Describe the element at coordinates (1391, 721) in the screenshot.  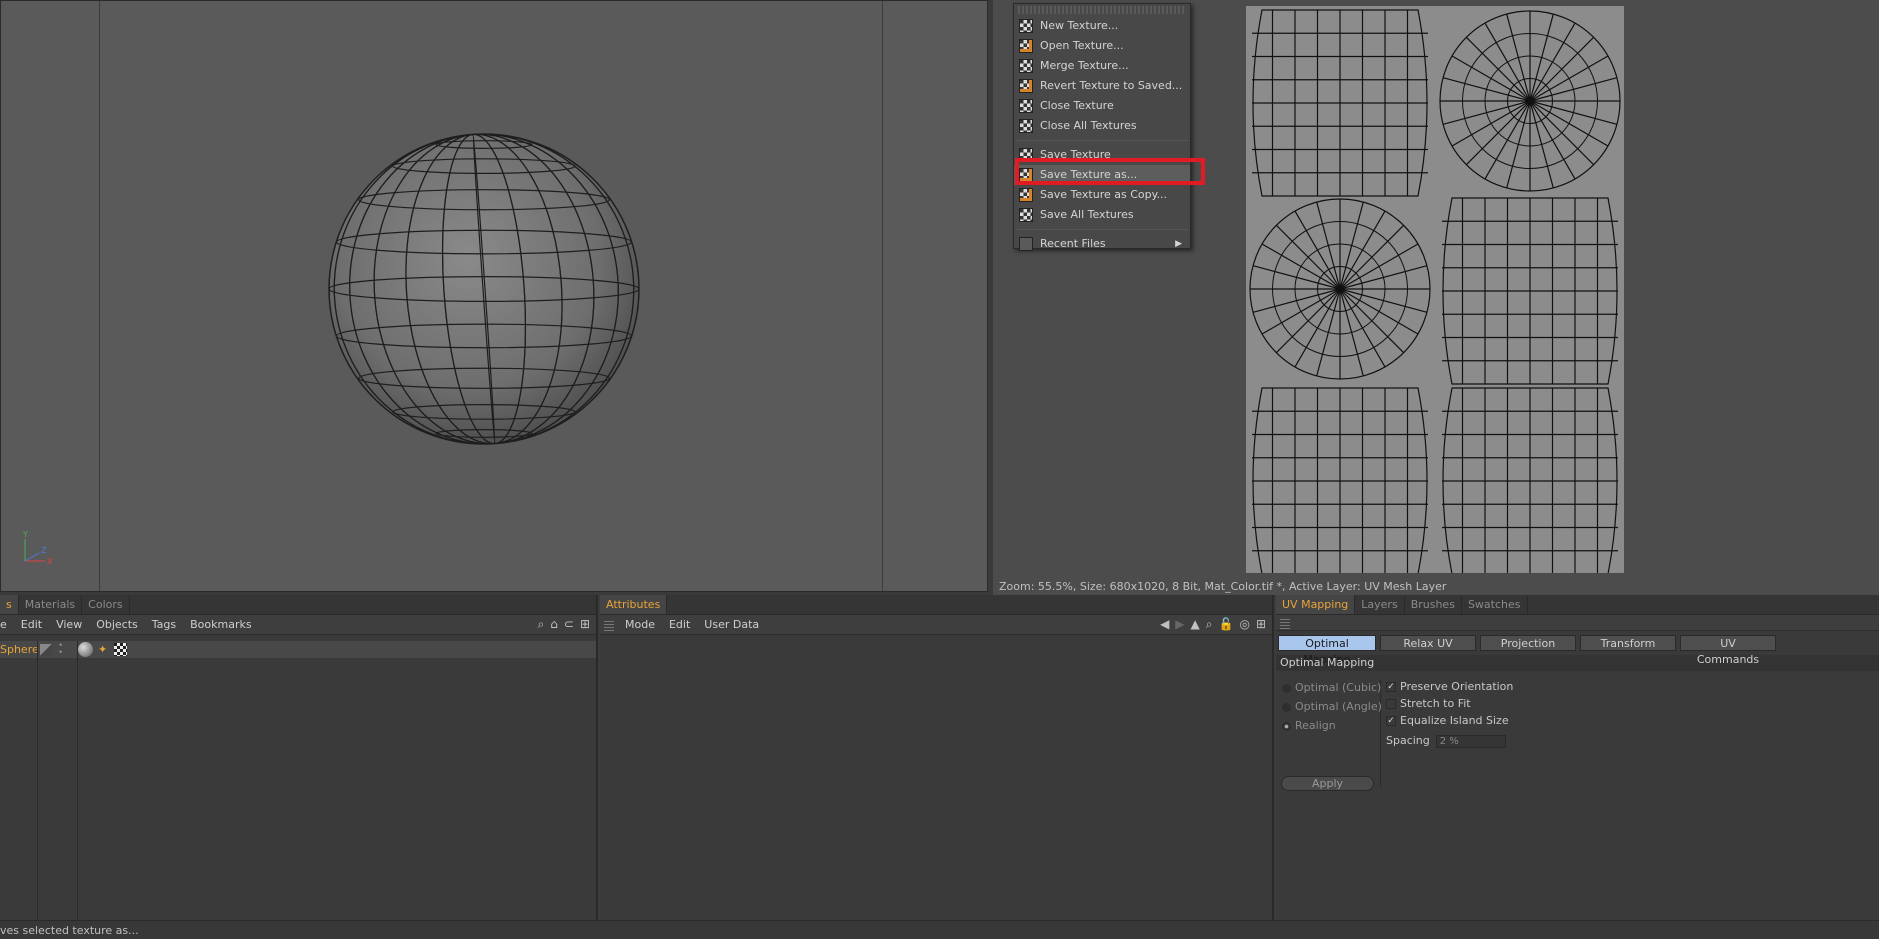
I see `checkmark-icon: ✓` at that location.